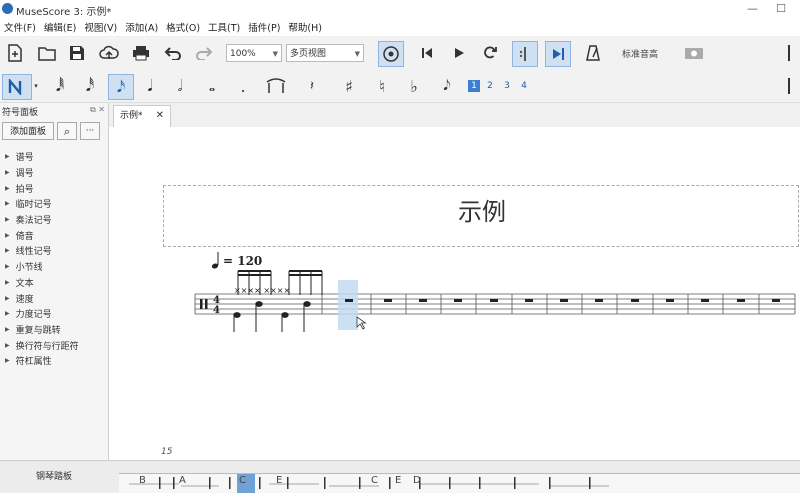 The width and height of the screenshot is (800, 493). I want to click on menu-format: 格式(O), so click(183, 27).